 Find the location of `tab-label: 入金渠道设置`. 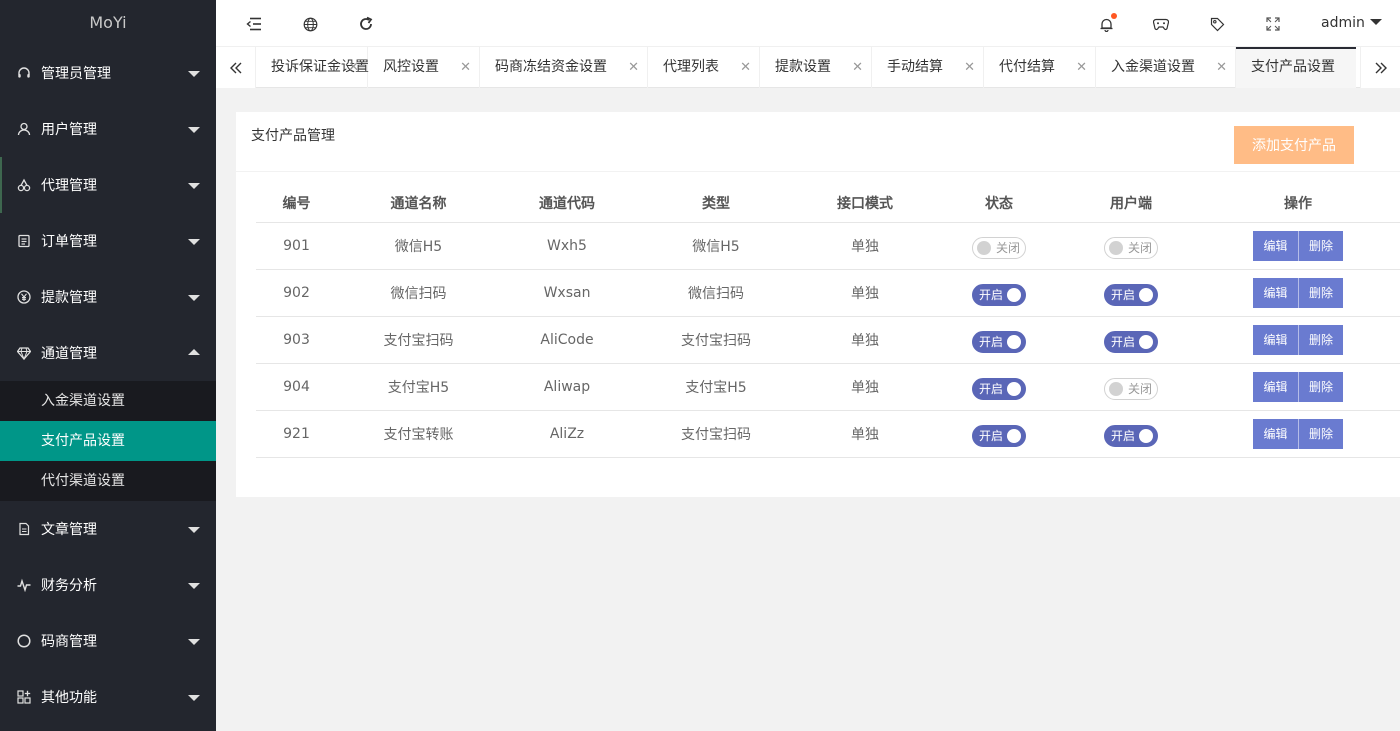

tab-label: 入金渠道设置 is located at coordinates (1153, 67).